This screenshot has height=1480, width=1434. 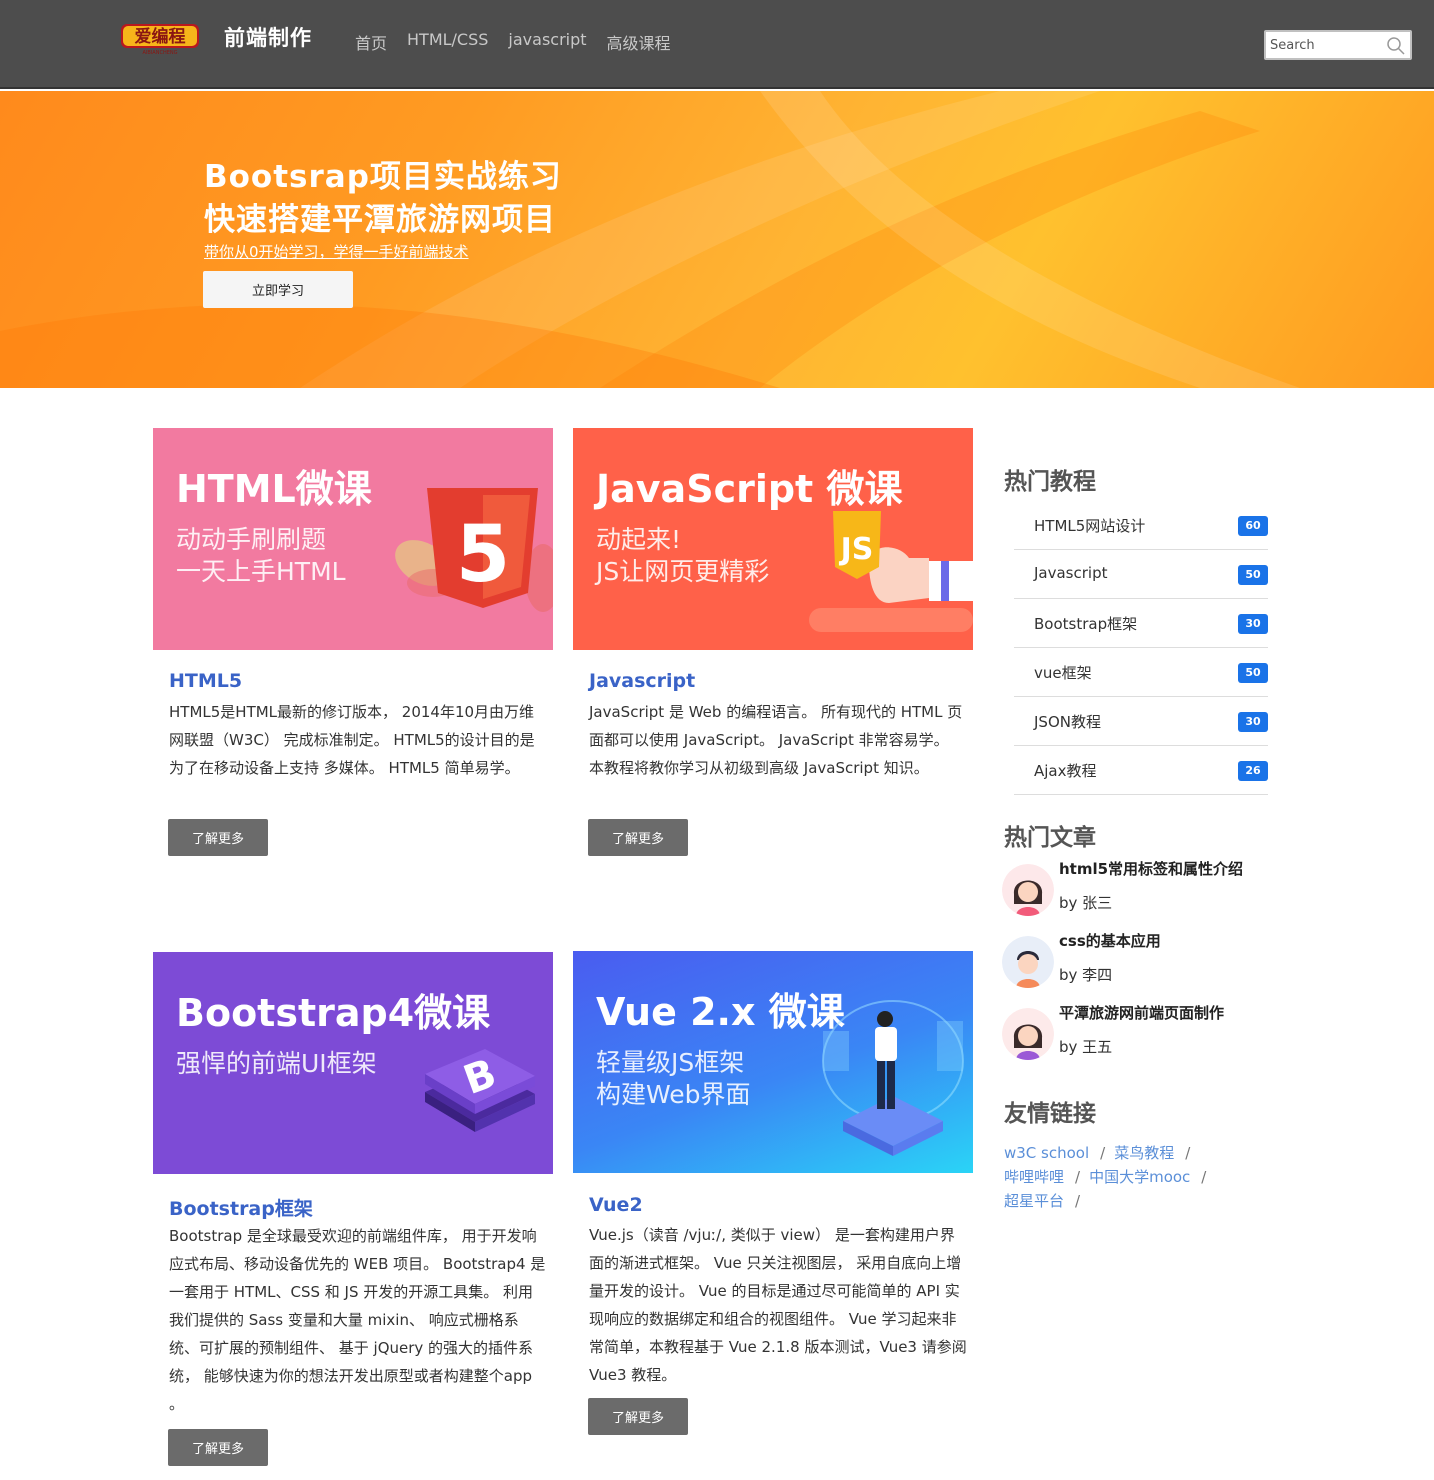 What do you see at coordinates (1086, 1047) in the screenshot?
I see `article-author: by 王五` at bounding box center [1086, 1047].